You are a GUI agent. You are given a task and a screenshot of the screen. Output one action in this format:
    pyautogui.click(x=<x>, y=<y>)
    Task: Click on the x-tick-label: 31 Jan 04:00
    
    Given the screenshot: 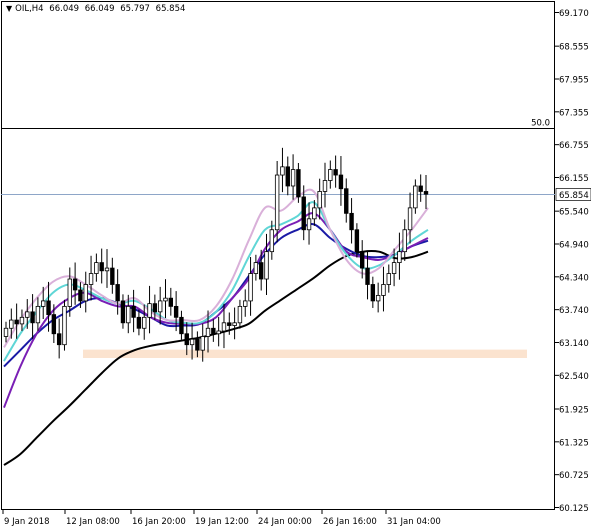 What is the action you would take?
    pyautogui.click(x=414, y=522)
    